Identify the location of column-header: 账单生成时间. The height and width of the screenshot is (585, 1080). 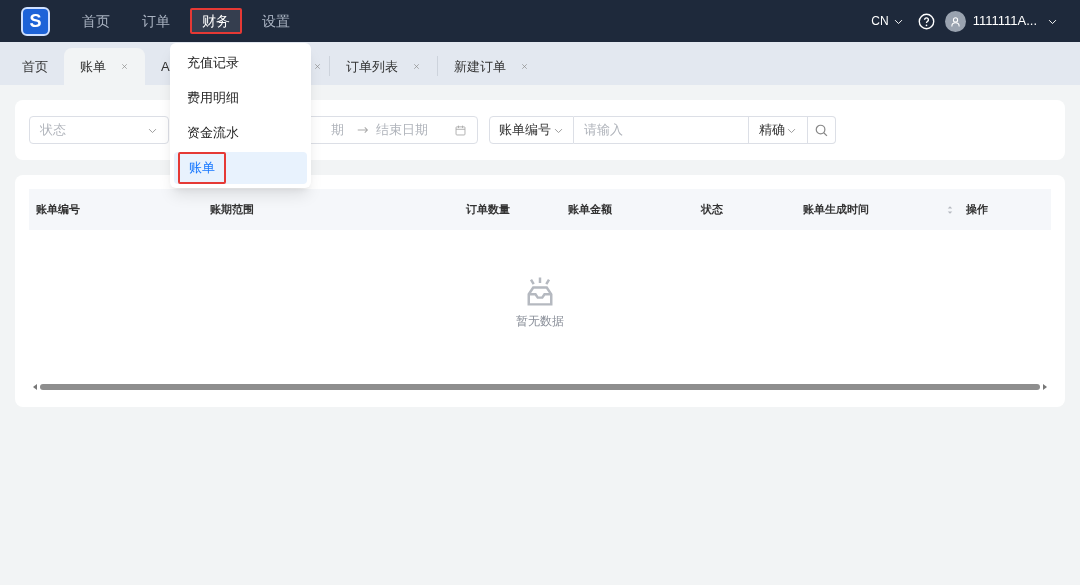
(836, 210).